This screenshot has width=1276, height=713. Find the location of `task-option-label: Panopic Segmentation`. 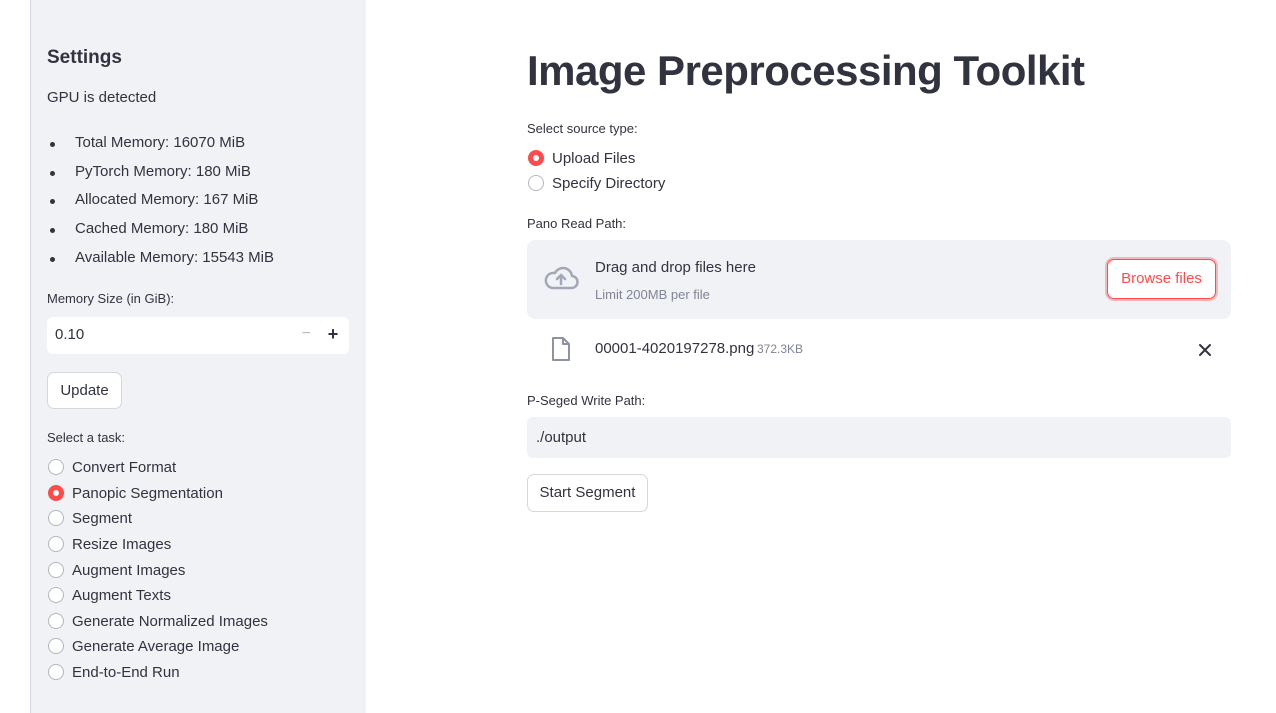

task-option-label: Panopic Segmentation is located at coordinates (147, 493).